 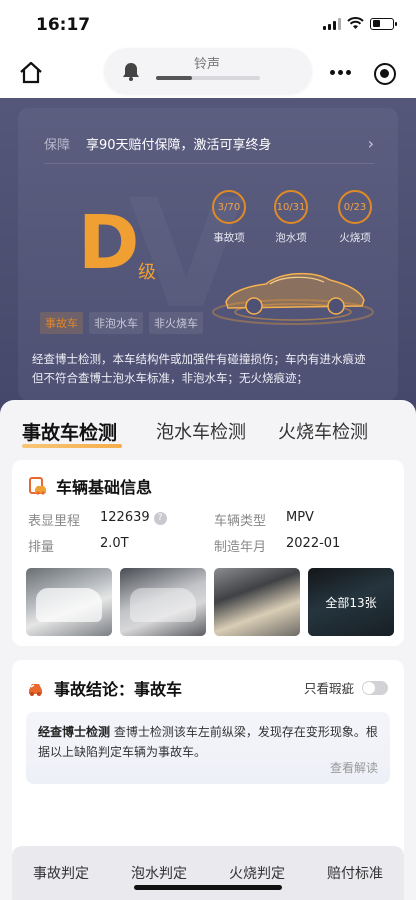 I want to click on only-flaws-toggle: 只看瑕疵, so click(x=346, y=687).